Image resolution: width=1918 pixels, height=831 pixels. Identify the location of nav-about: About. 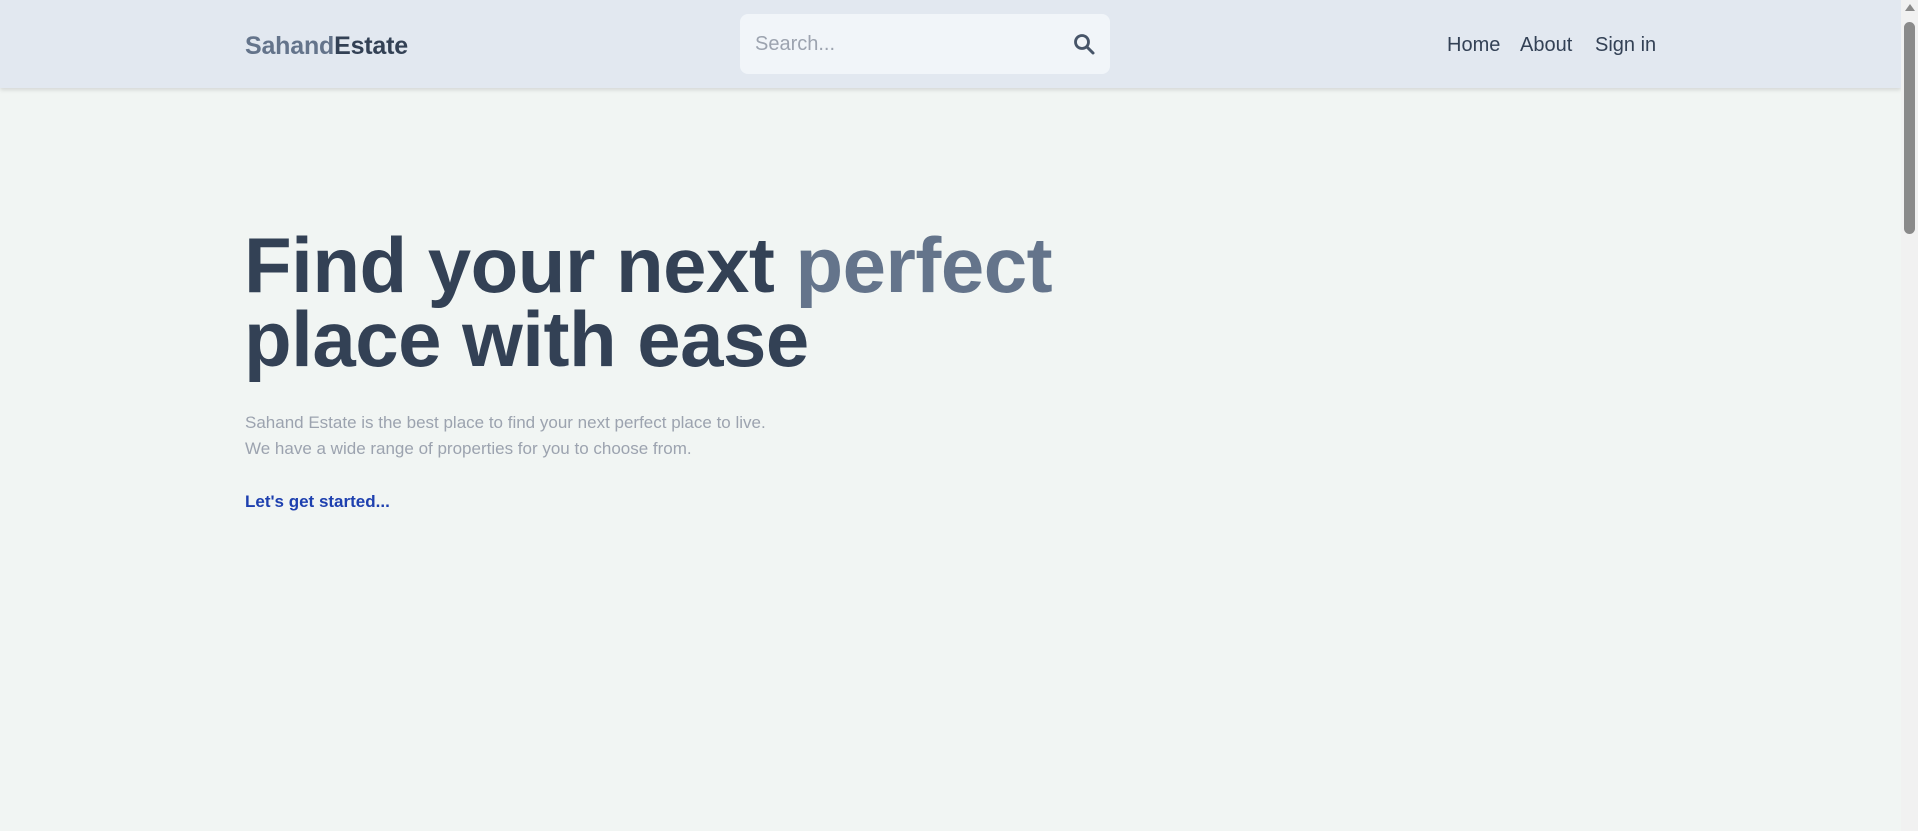
(1546, 45).